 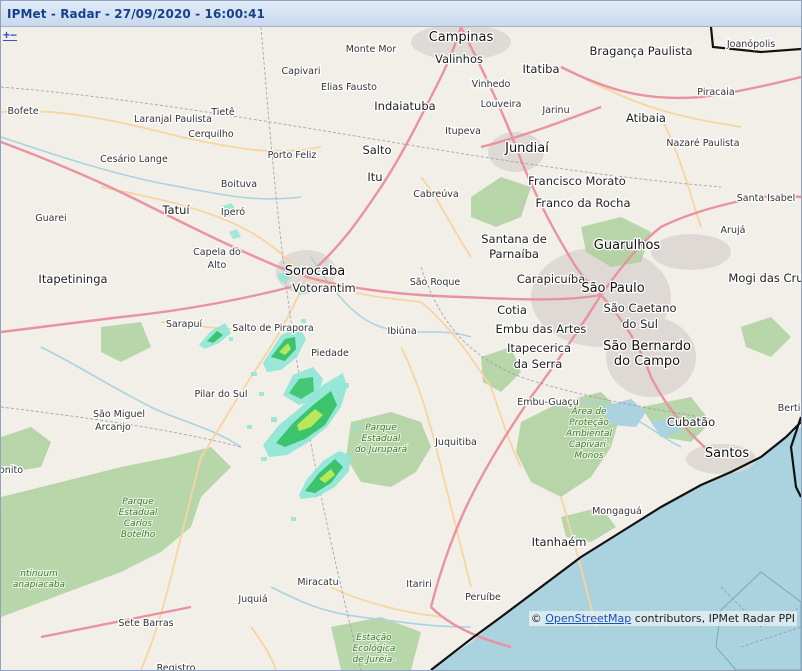 What do you see at coordinates (418, 584) in the screenshot?
I see `place-label: Itariri` at bounding box center [418, 584].